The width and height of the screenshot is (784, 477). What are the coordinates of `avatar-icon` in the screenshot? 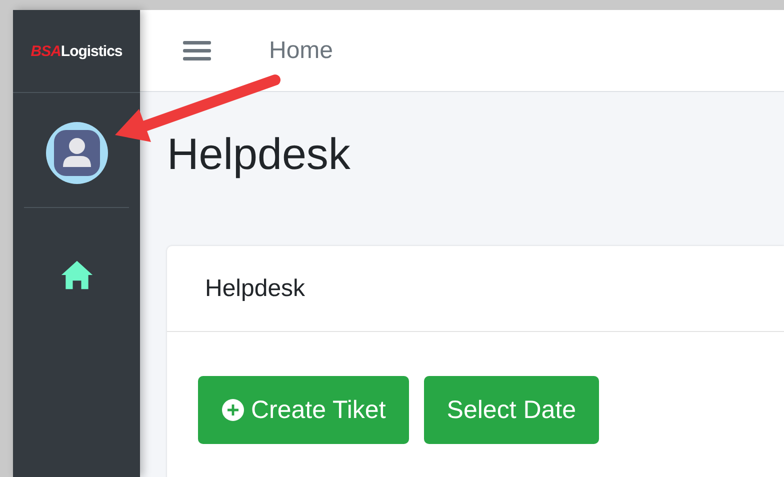 It's located at (76, 153).